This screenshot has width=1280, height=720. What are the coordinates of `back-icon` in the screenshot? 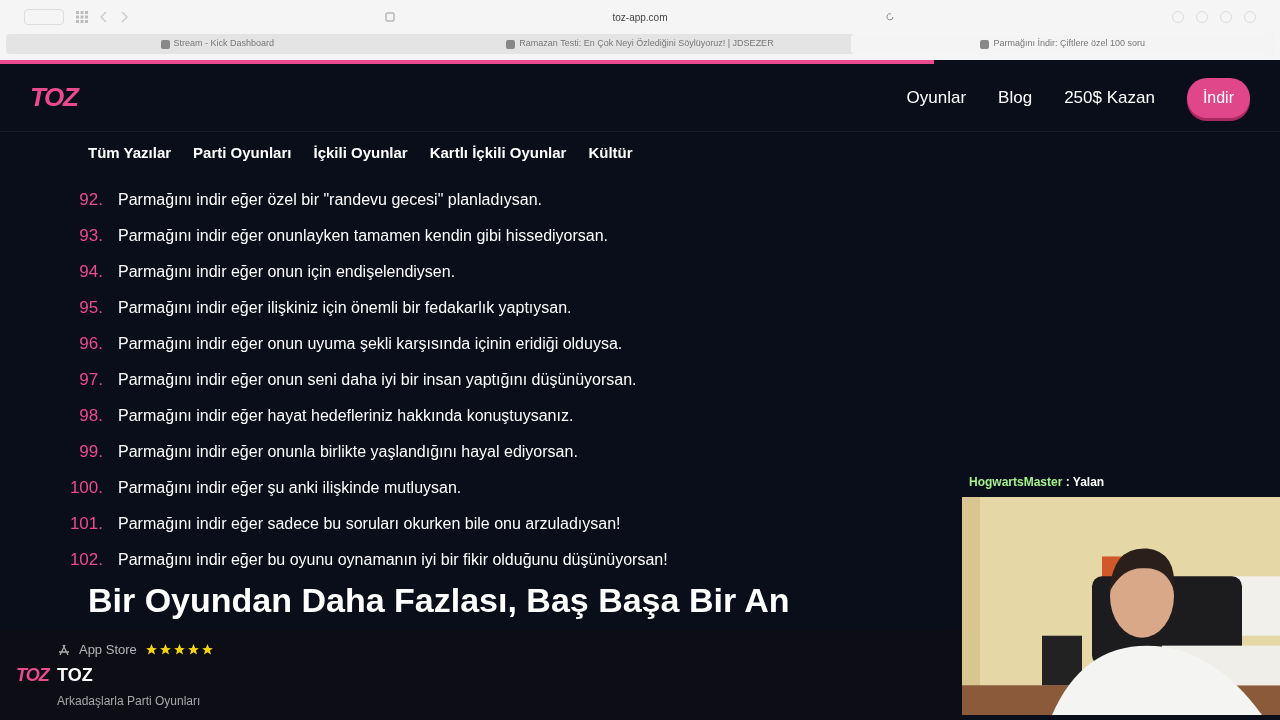 It's located at (104, 17).